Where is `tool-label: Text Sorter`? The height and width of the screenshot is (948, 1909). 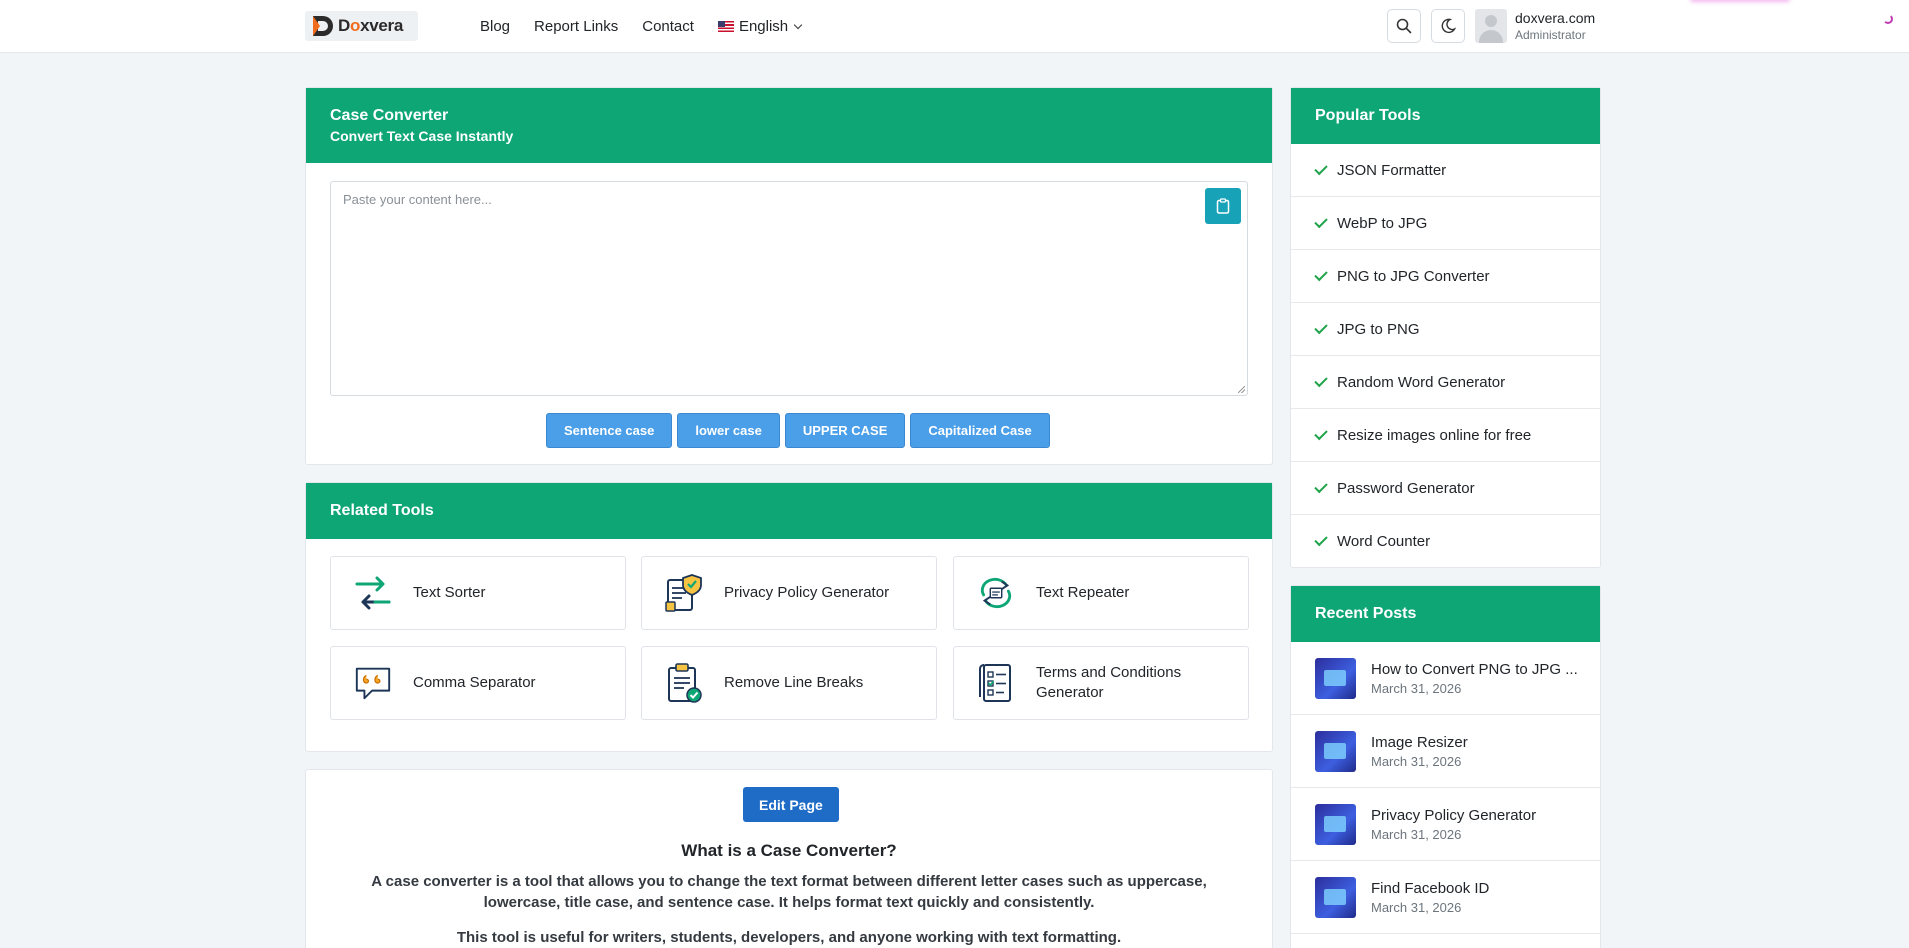 tool-label: Text Sorter is located at coordinates (449, 592).